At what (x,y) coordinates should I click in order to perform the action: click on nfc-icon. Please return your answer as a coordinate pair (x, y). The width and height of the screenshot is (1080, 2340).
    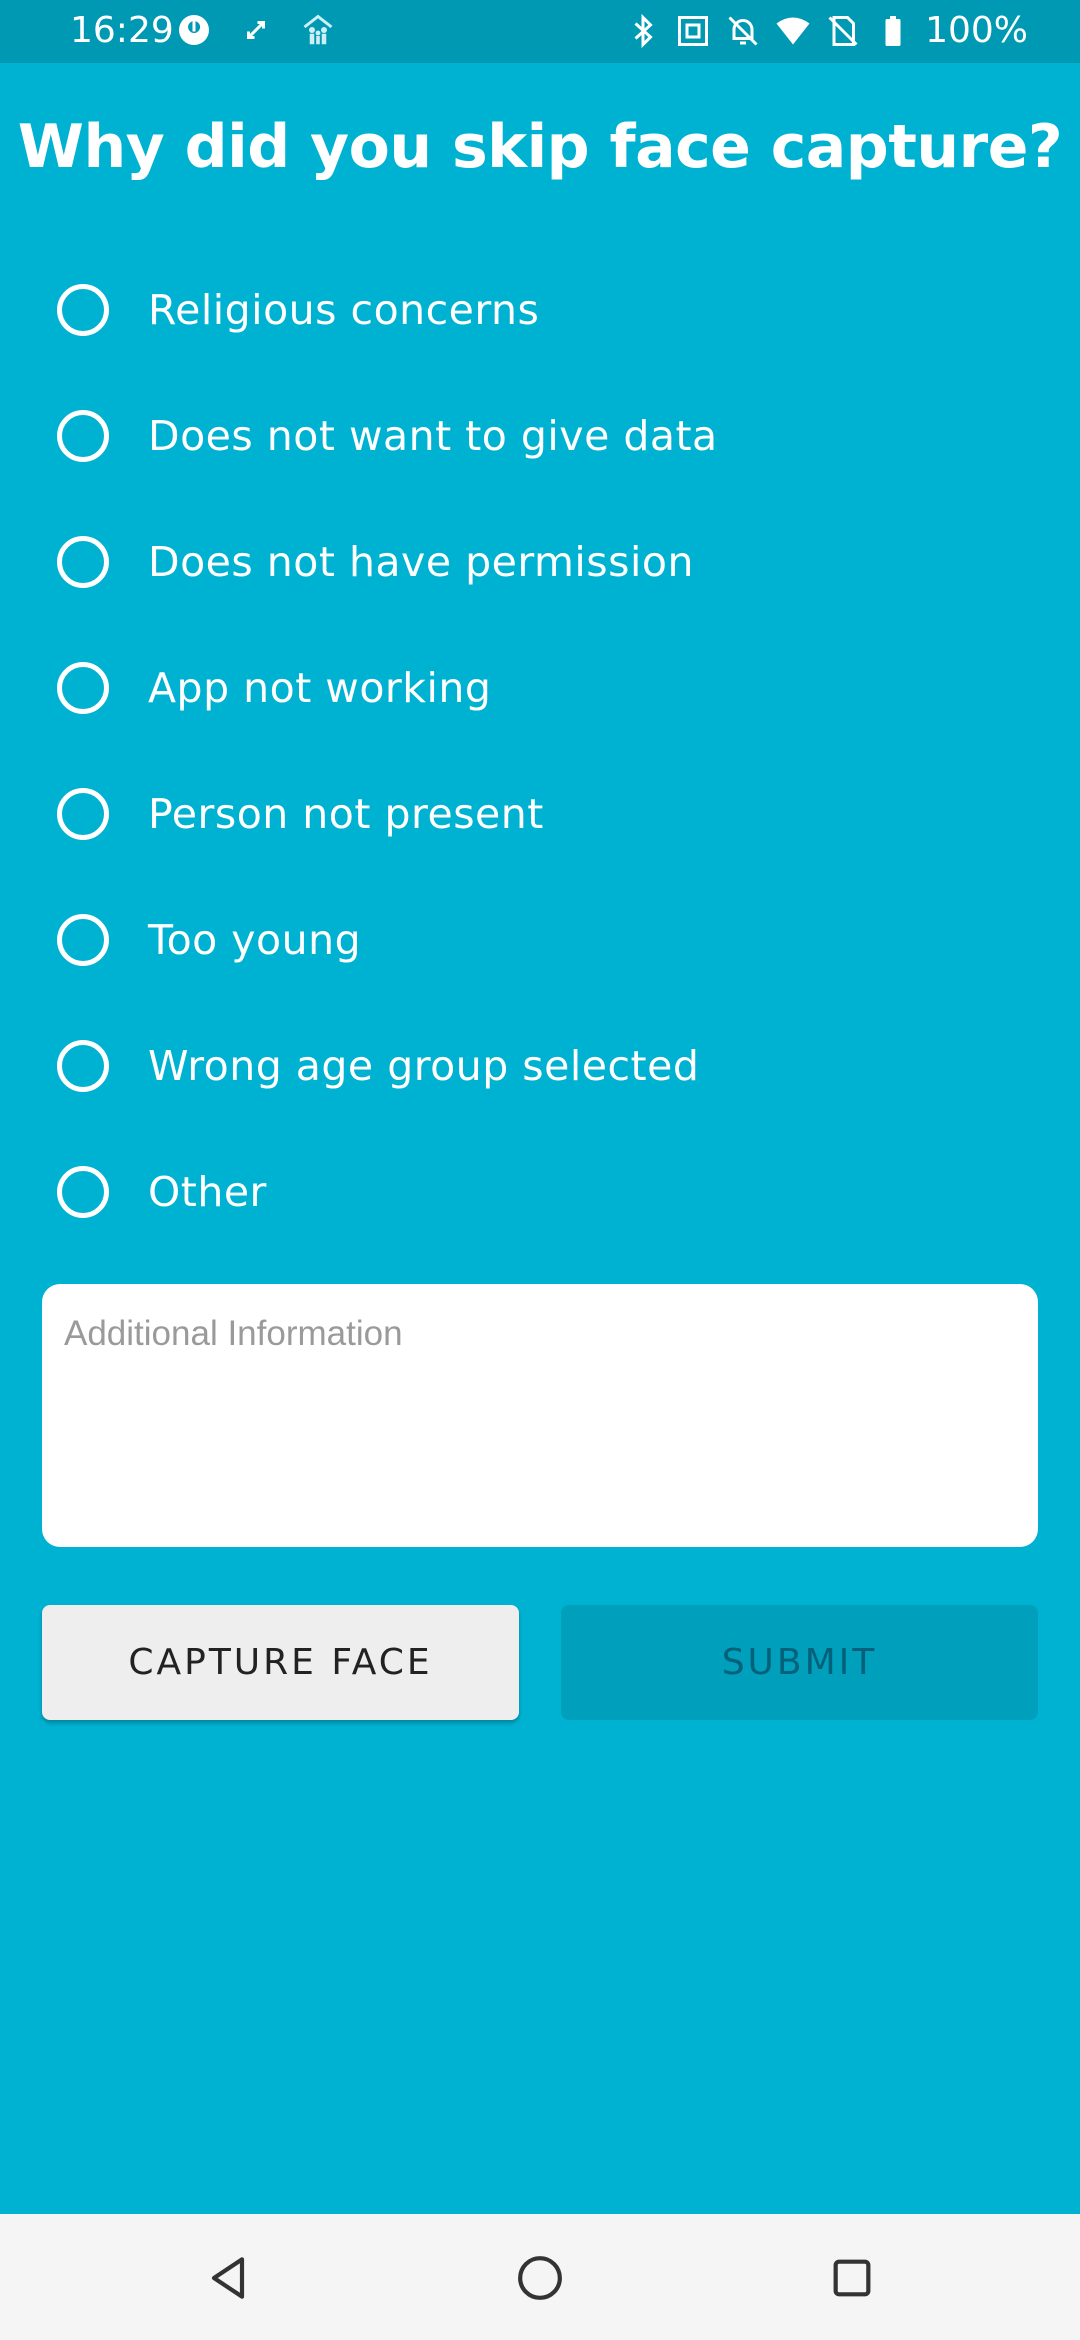
    Looking at the image, I should click on (693, 30).